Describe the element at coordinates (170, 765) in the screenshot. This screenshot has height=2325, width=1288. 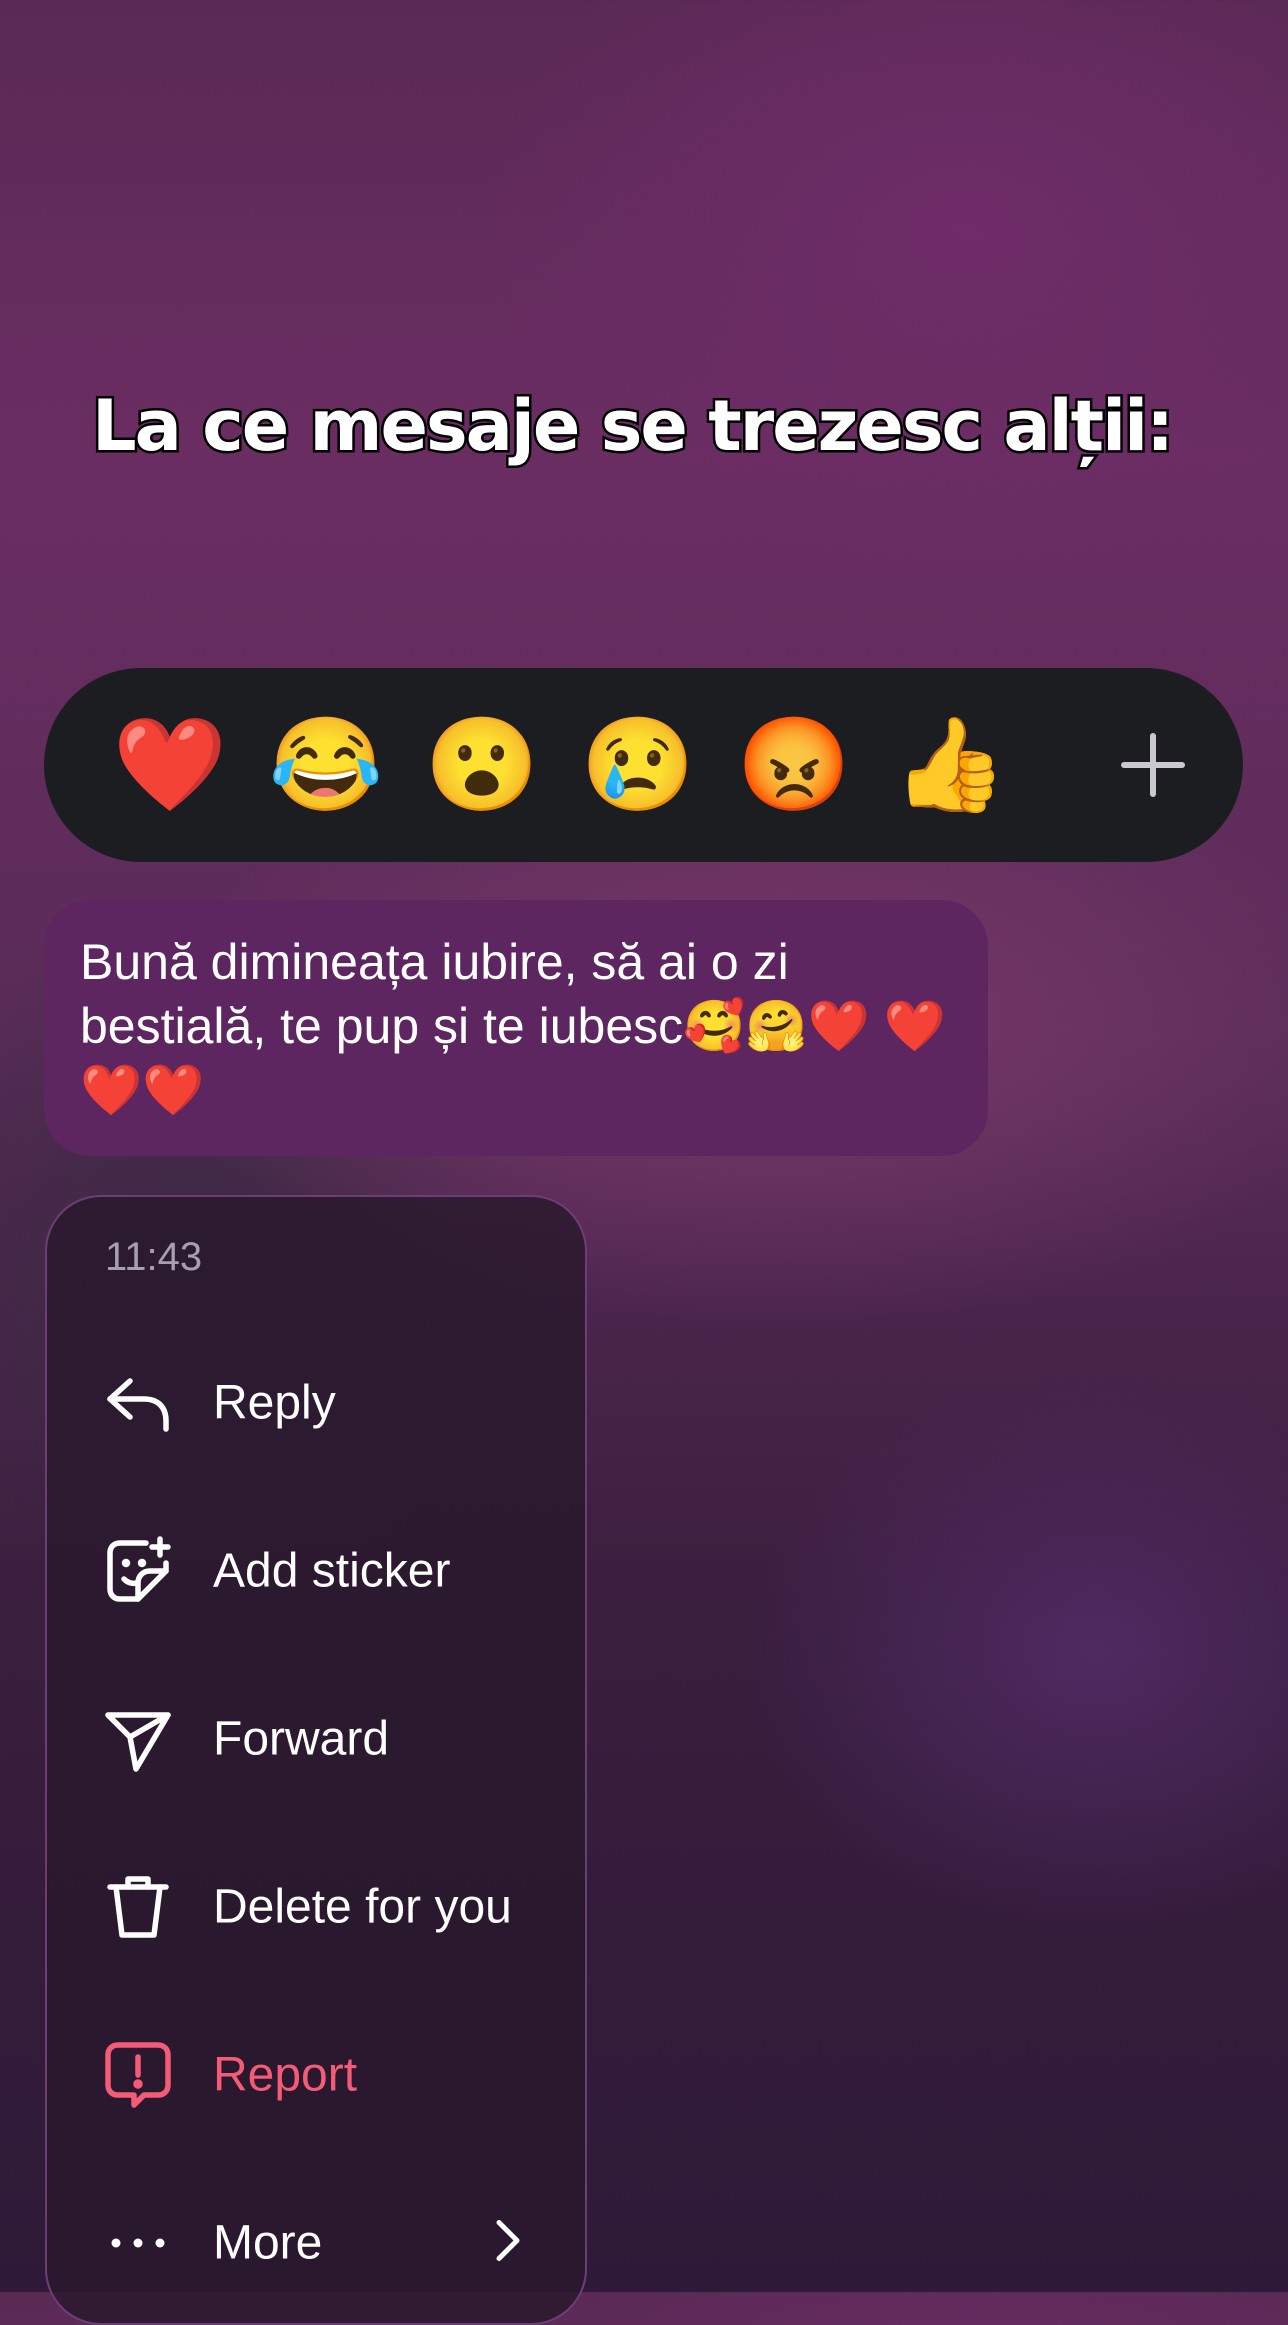
I see `reaction-heart: ❤️` at that location.